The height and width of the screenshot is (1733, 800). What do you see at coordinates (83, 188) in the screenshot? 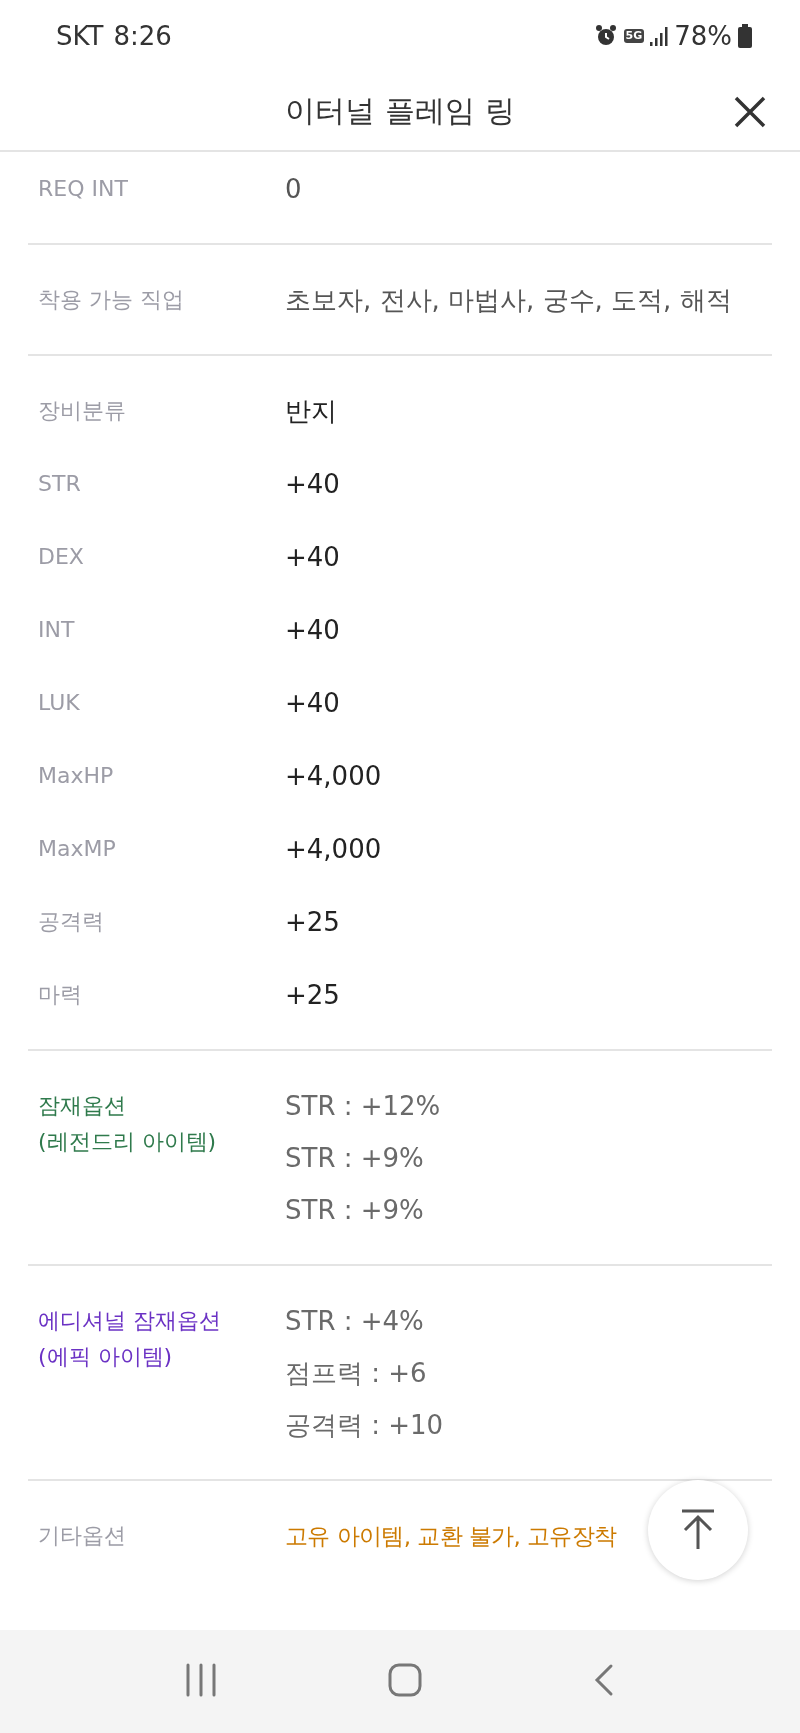
I see `field-label: REQ INT` at bounding box center [83, 188].